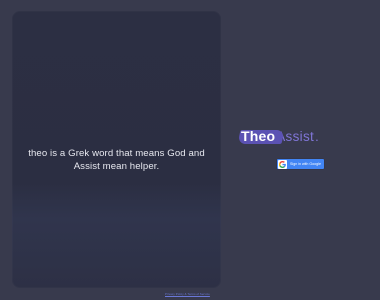  I want to click on brand-logo: Theo Assist ., so click(278, 137).